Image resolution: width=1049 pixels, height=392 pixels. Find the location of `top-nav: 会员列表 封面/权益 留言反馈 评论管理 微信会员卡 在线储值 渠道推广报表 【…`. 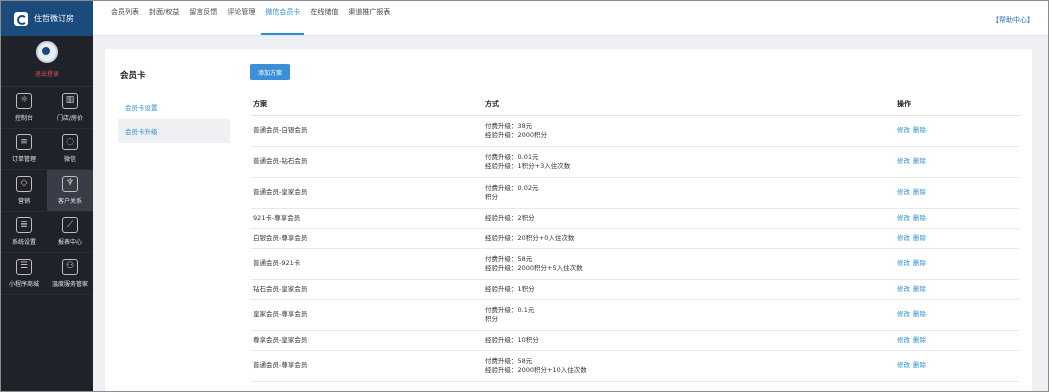

top-nav: 会员列表 封面/权益 留言反馈 评论管理 微信会员卡 在线储值 渠道推广报表 【… is located at coordinates (570, 18).